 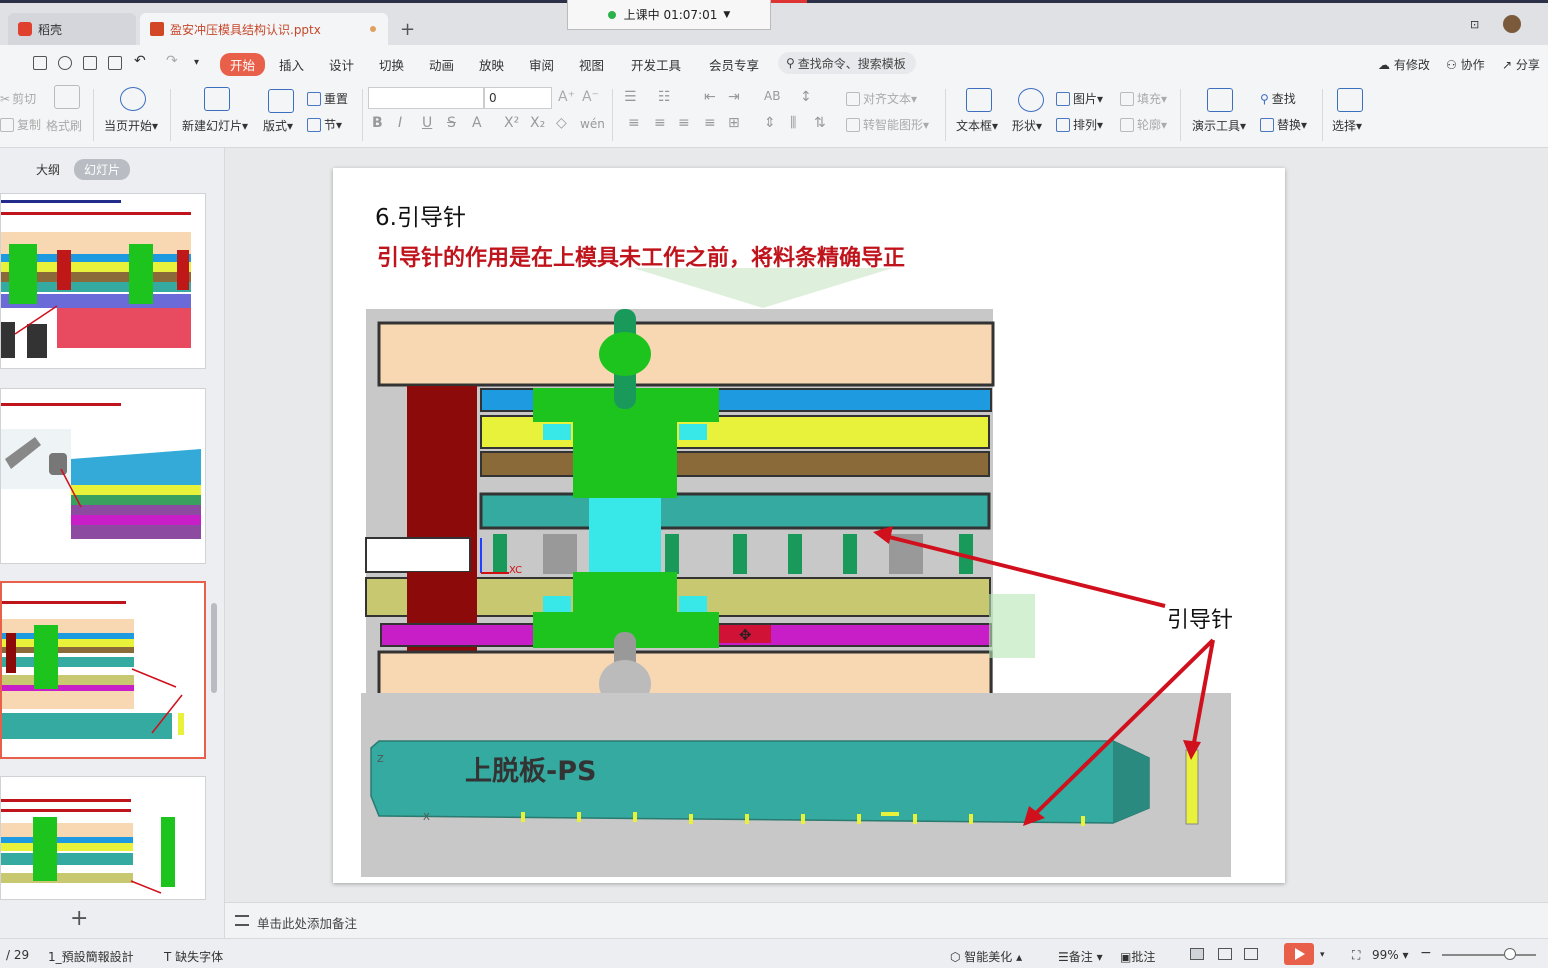 I want to click on missing-font-button: T 缺失字体, so click(x=193, y=956).